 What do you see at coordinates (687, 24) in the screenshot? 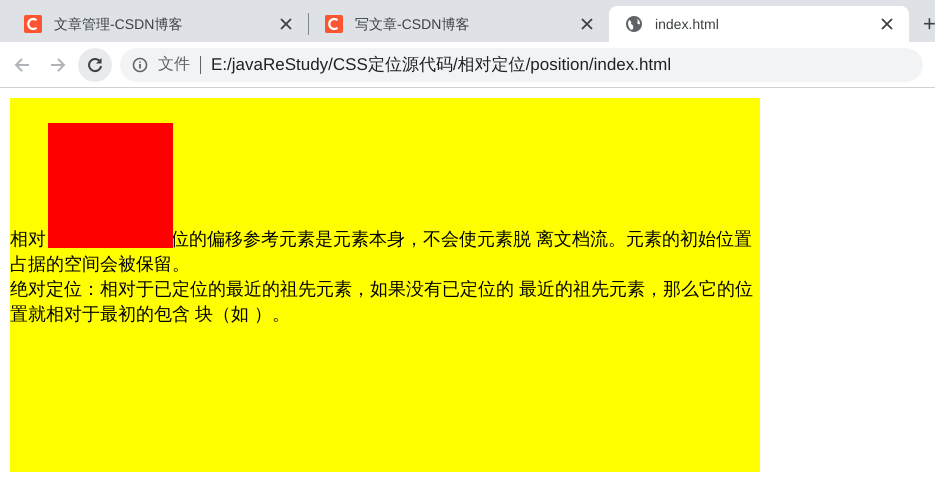
I see `tab-title: index.html` at bounding box center [687, 24].